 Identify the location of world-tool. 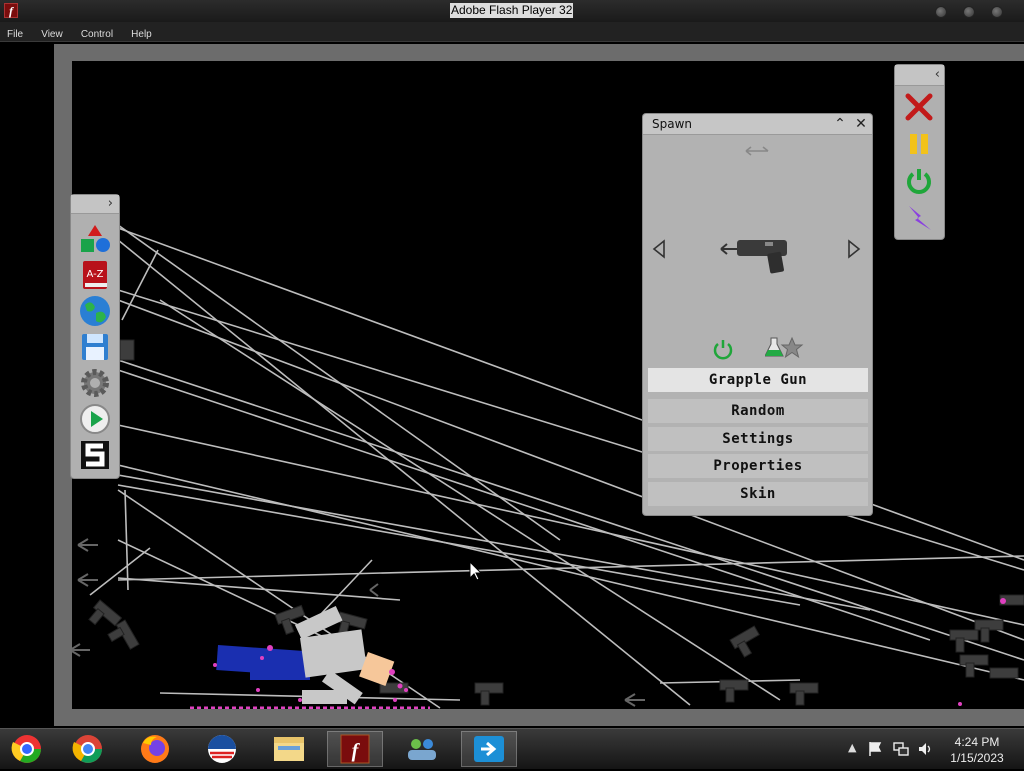
(95, 311).